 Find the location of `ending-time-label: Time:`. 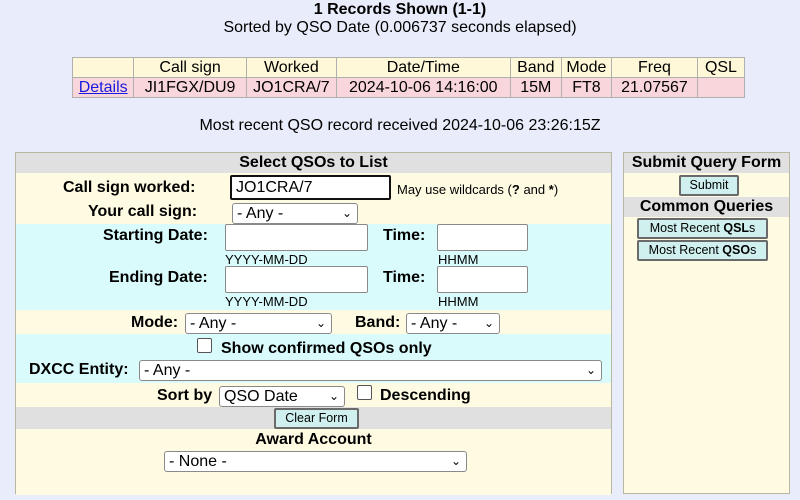

ending-time-label: Time: is located at coordinates (404, 277).